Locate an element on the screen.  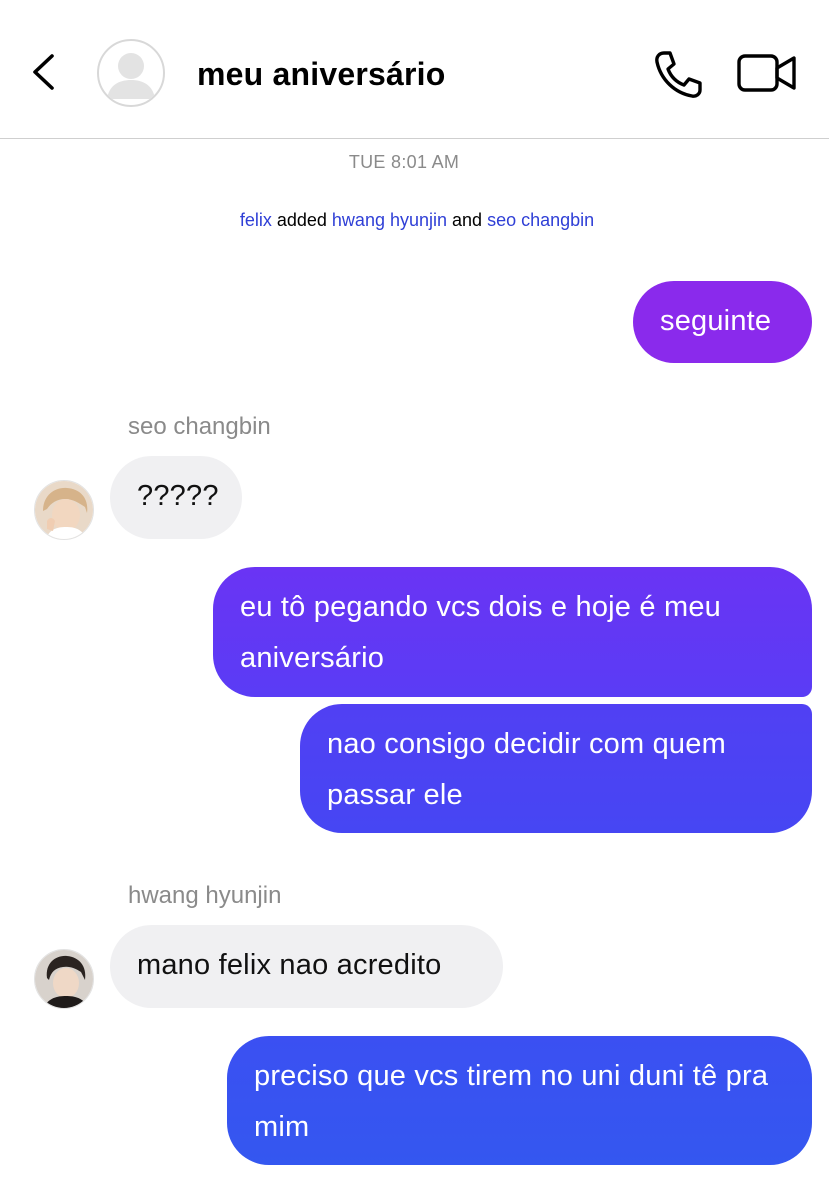
sender-label: hwang hyunjin is located at coordinates (205, 895).